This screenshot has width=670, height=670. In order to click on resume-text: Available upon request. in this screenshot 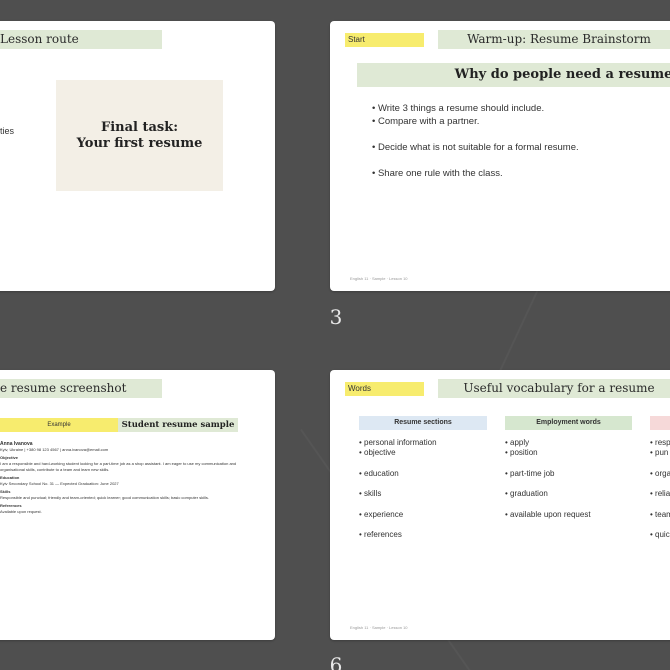, I will do `click(21, 511)`.